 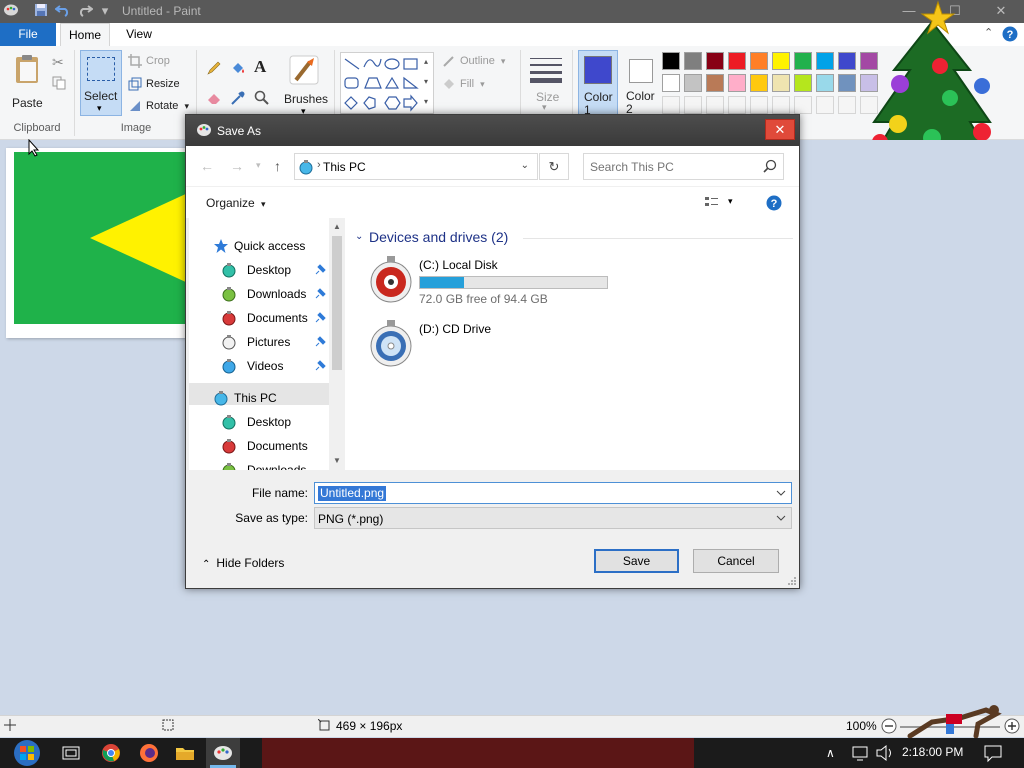 I want to click on search-icon, so click(x=770, y=166).